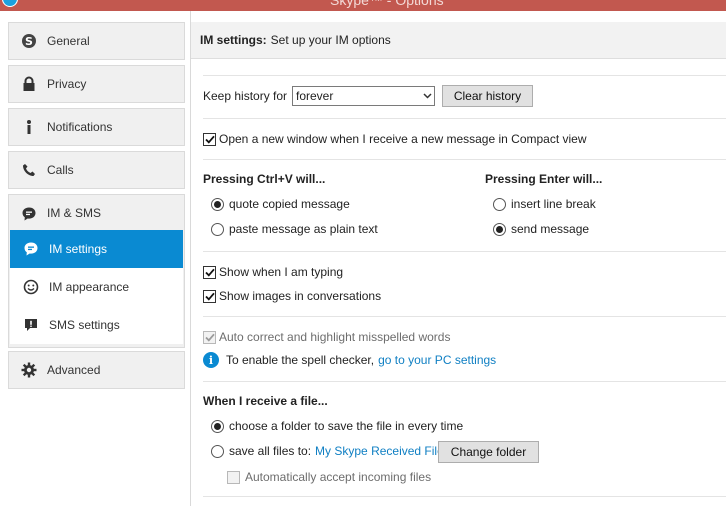  I want to click on sidebar-item-label: SMS settings, so click(84, 325).